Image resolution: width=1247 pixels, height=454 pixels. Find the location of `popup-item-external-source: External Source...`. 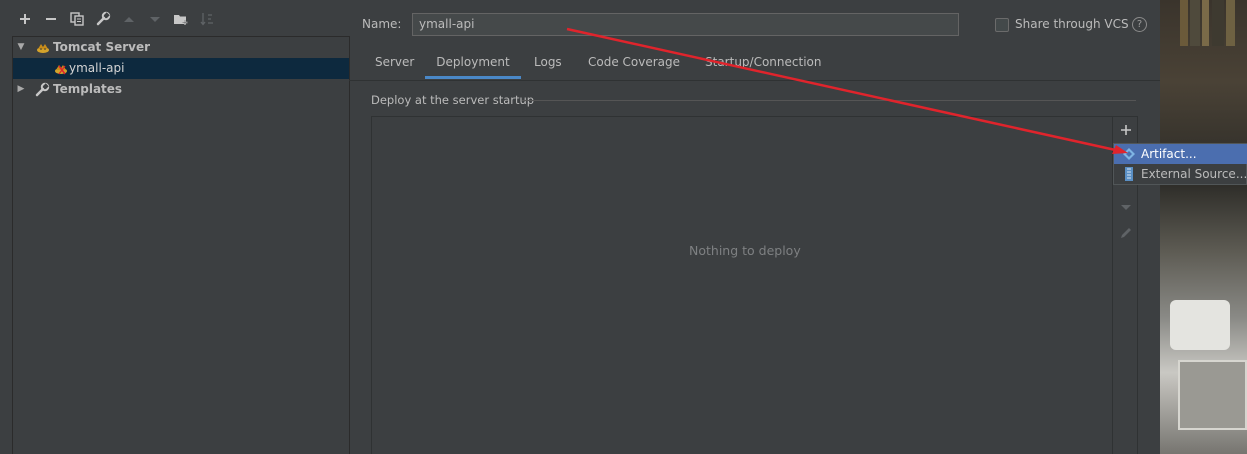

popup-item-external-source: External Source... is located at coordinates (1180, 174).